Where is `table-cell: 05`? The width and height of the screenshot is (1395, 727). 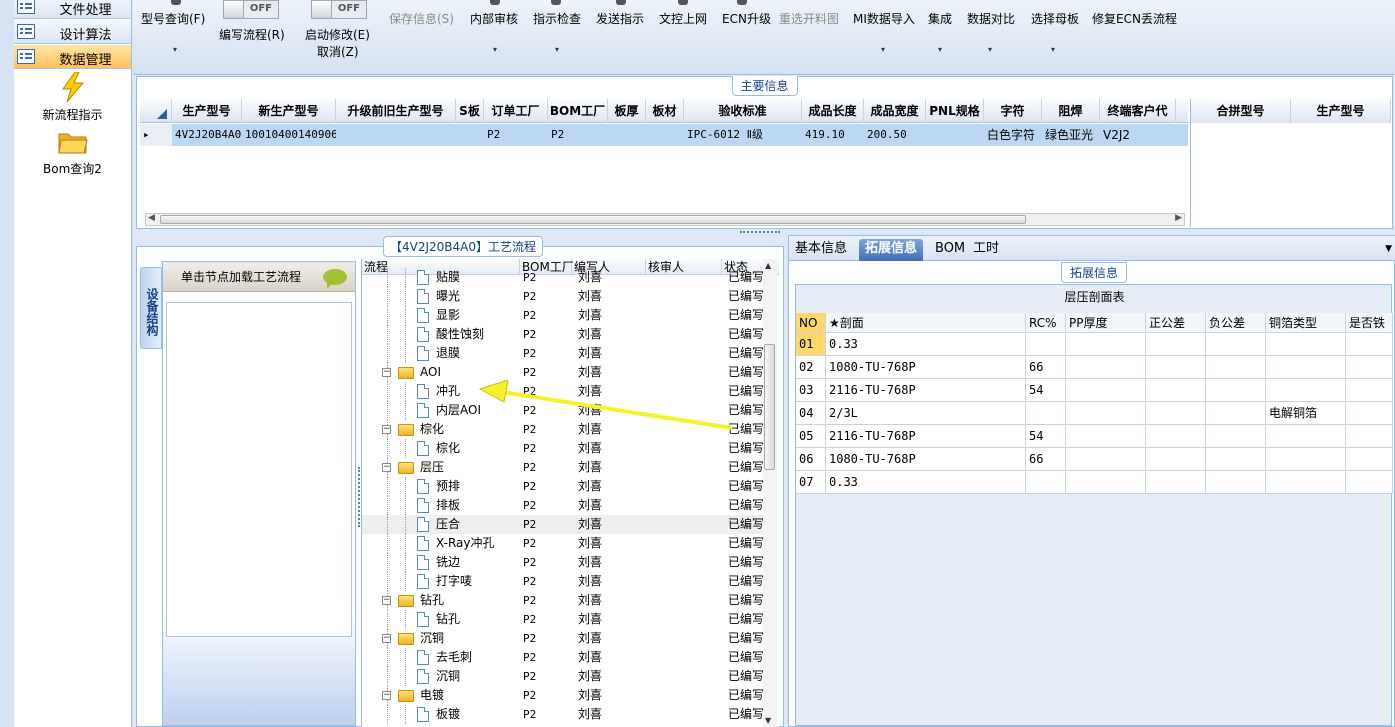
table-cell: 05 is located at coordinates (811, 436).